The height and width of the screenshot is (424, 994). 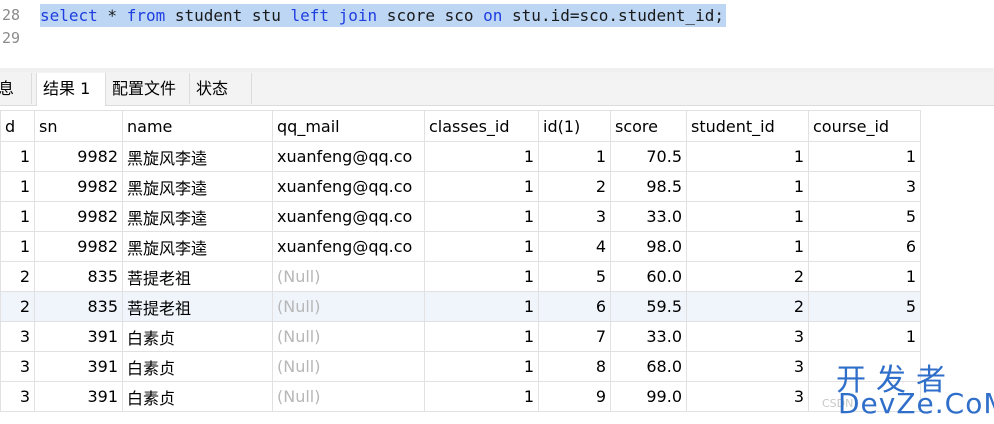 I want to click on cell-id-1-: 8, so click(x=574, y=366).